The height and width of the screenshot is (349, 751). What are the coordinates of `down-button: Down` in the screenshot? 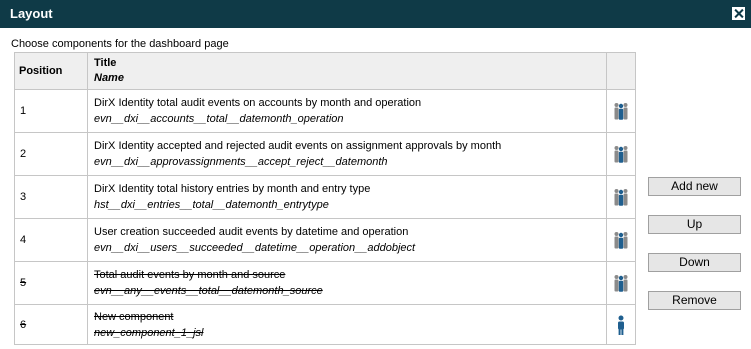 It's located at (694, 262).